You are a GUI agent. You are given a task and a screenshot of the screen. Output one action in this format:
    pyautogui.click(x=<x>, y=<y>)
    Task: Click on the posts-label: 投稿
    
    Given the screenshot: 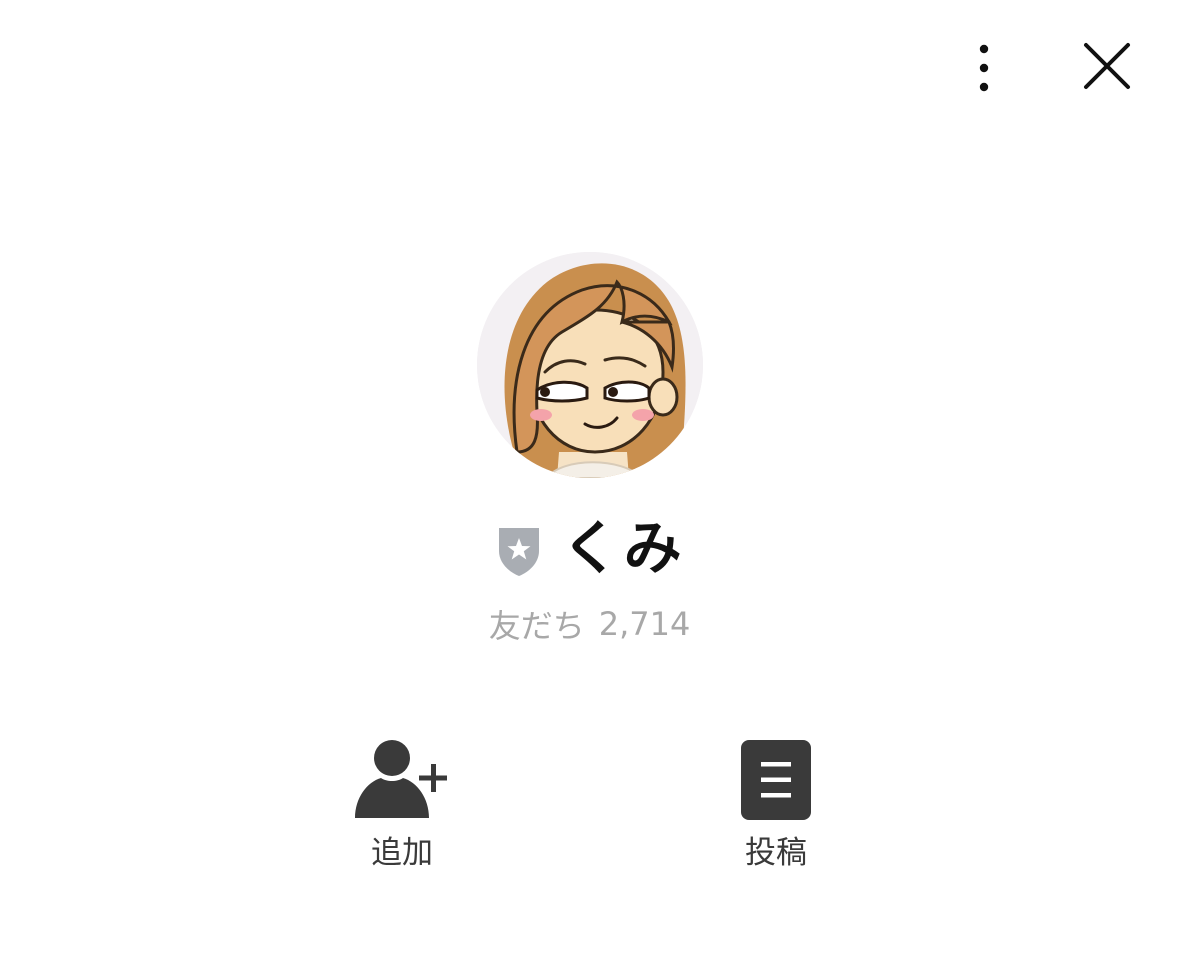 What is the action you would take?
    pyautogui.click(x=776, y=853)
    